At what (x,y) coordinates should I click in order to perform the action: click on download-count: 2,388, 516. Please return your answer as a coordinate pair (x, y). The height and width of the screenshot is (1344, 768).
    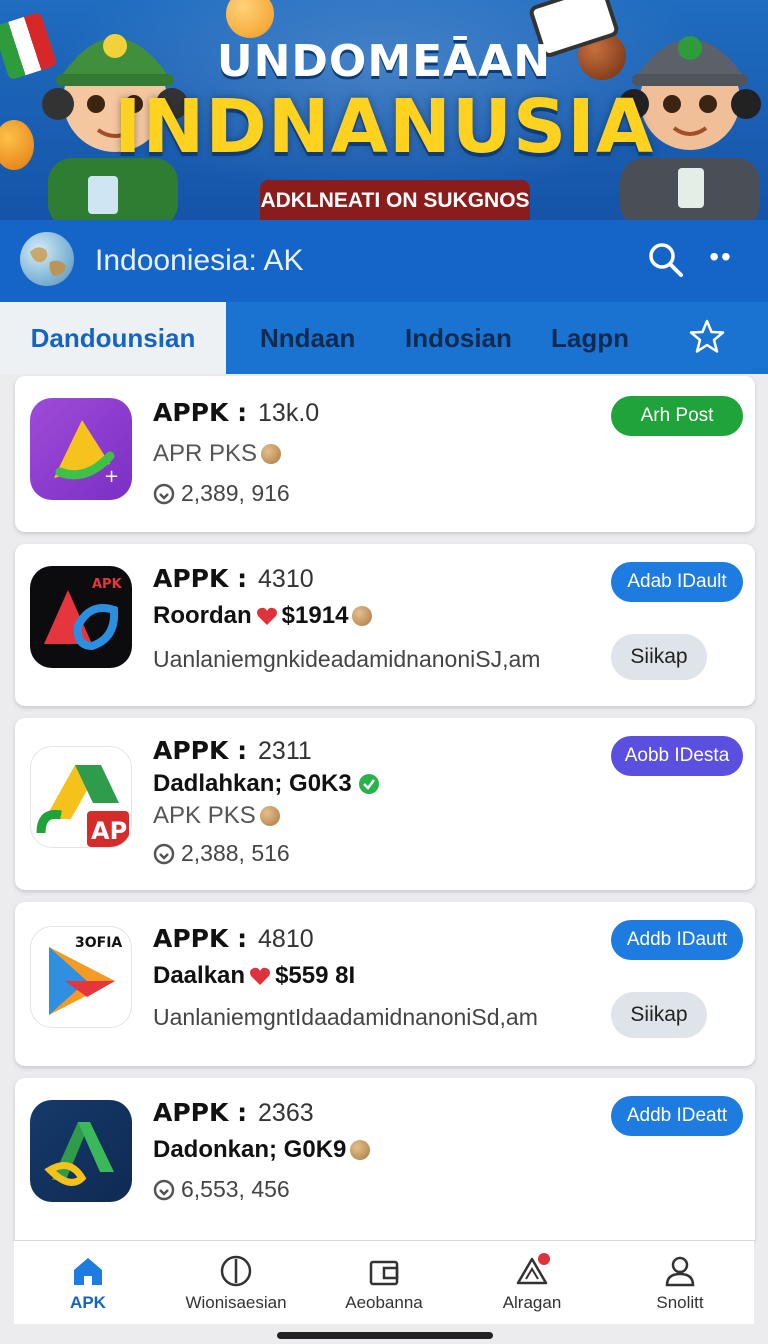
    Looking at the image, I should click on (221, 853).